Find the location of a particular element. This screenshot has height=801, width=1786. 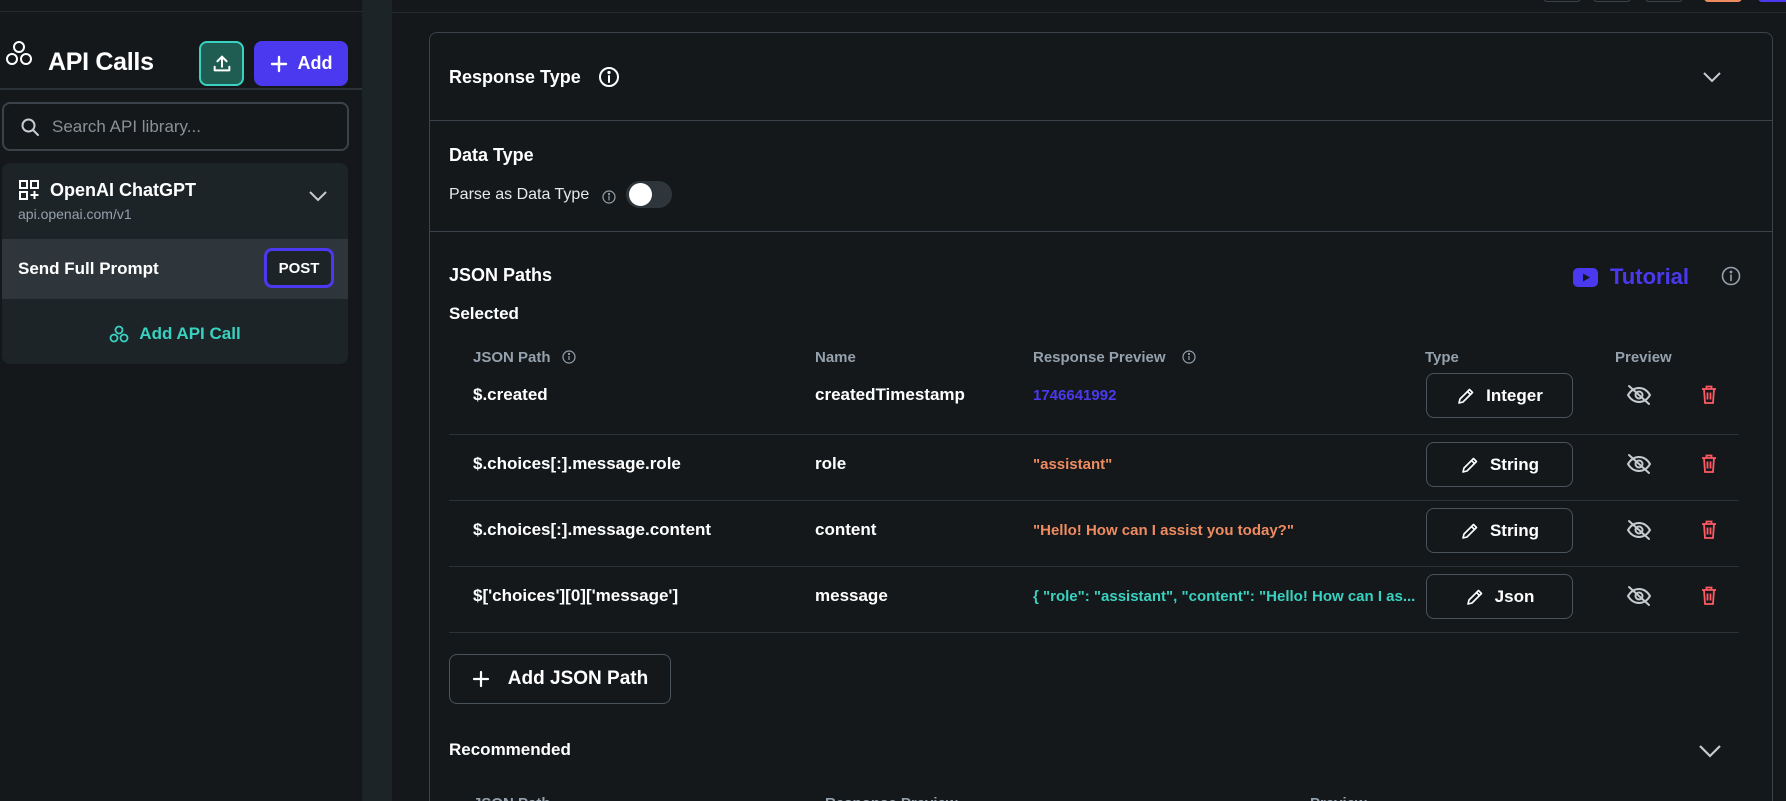

type-edit-button: Json is located at coordinates (1499, 596).